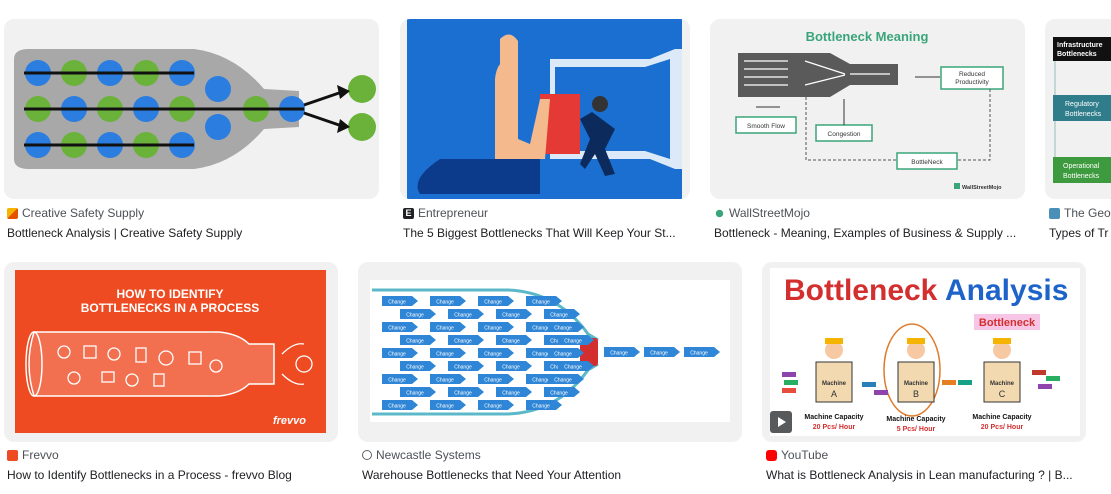  What do you see at coordinates (1081, 166) in the screenshot?
I see `operational-line1: Operational` at bounding box center [1081, 166].